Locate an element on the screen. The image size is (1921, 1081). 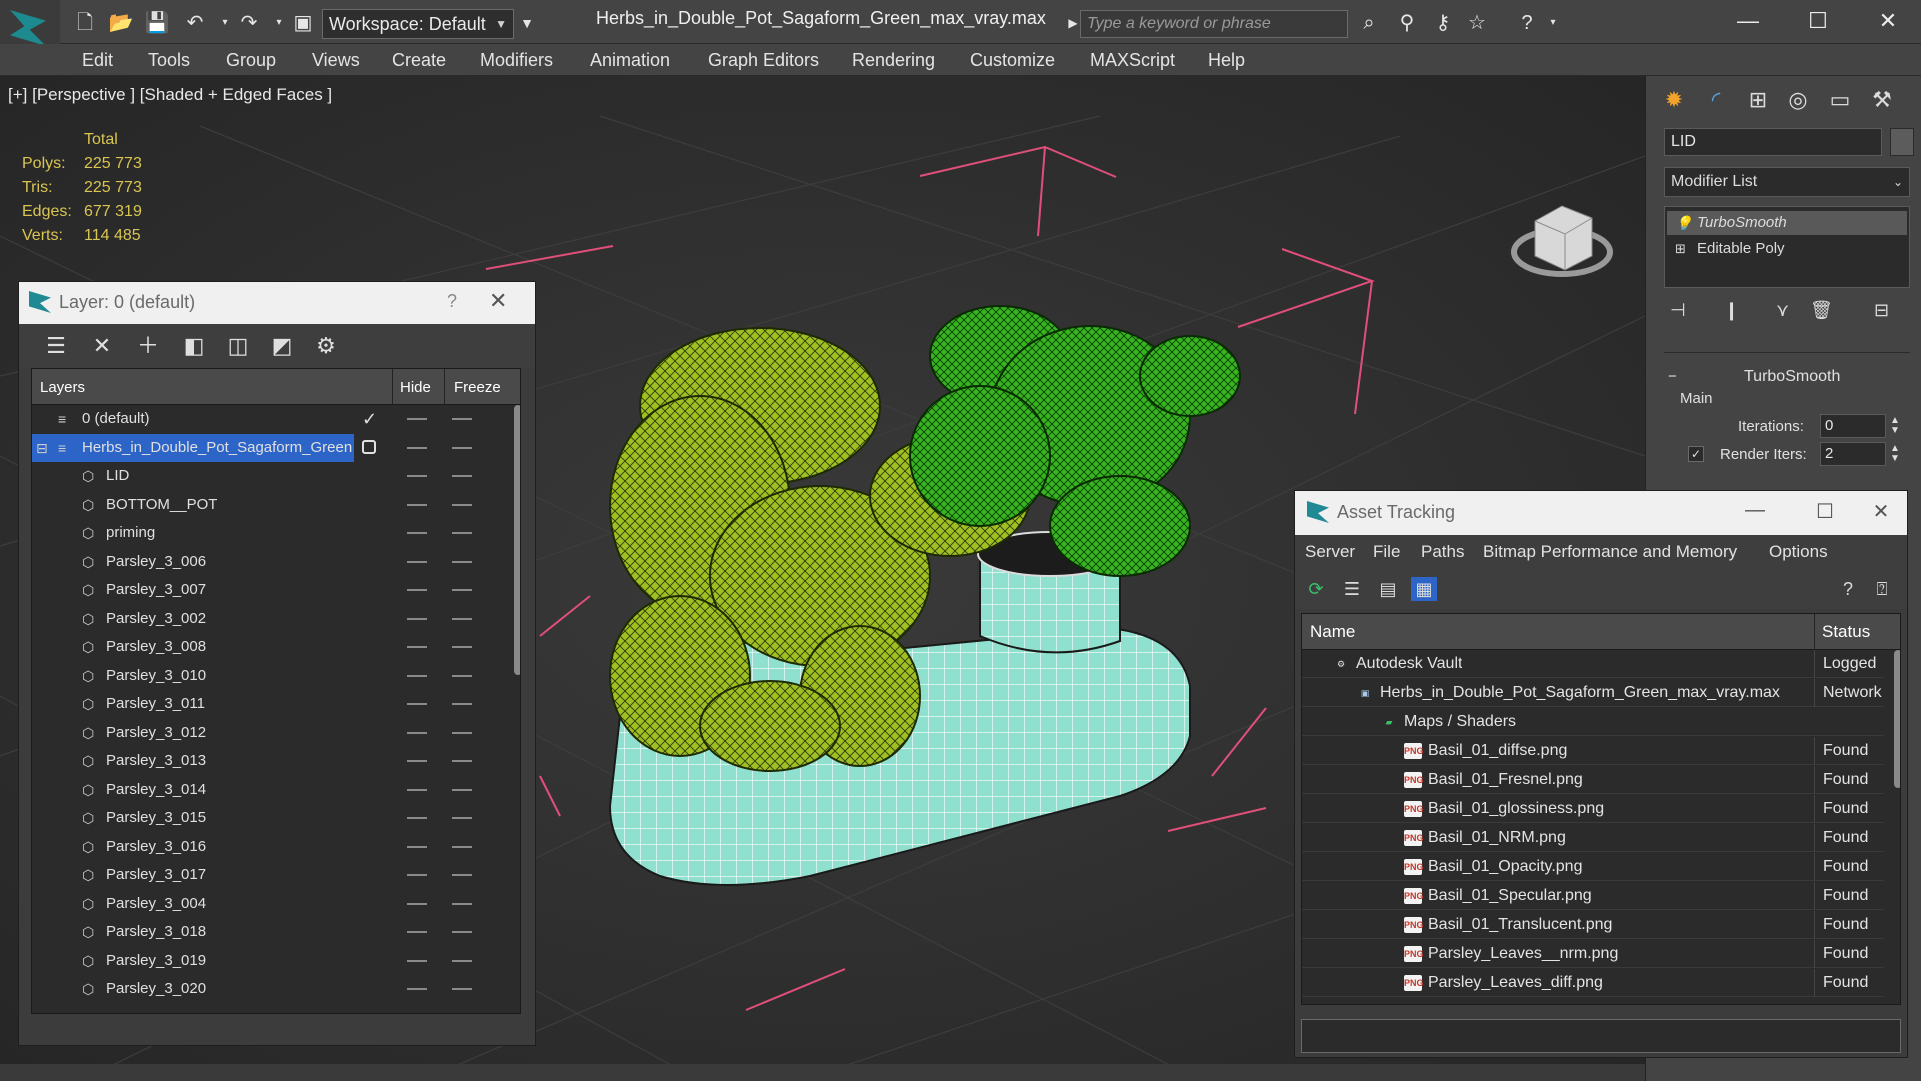
iterations-spinner: 0 is located at coordinates (1853, 426).